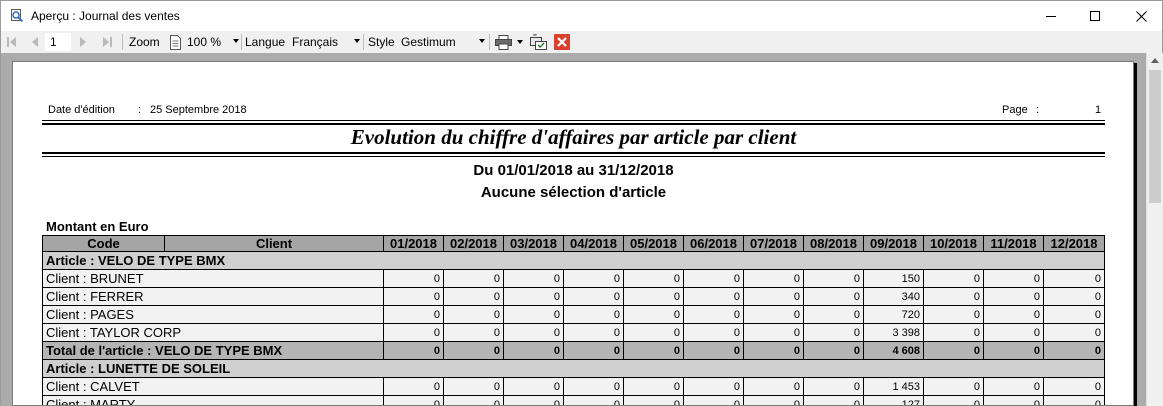  Describe the element at coordinates (533, 243) in the screenshot. I see `column-header-month: 03/2018` at that location.